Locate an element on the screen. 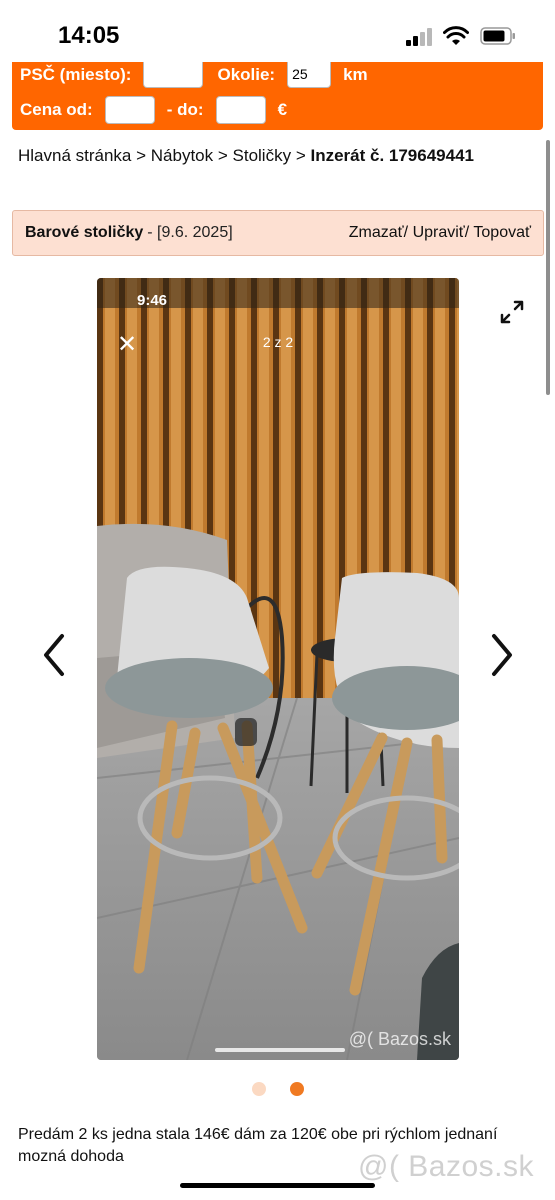 This screenshot has width=555, height=1200. photo-inner-time: 9:46 is located at coordinates (152, 300).